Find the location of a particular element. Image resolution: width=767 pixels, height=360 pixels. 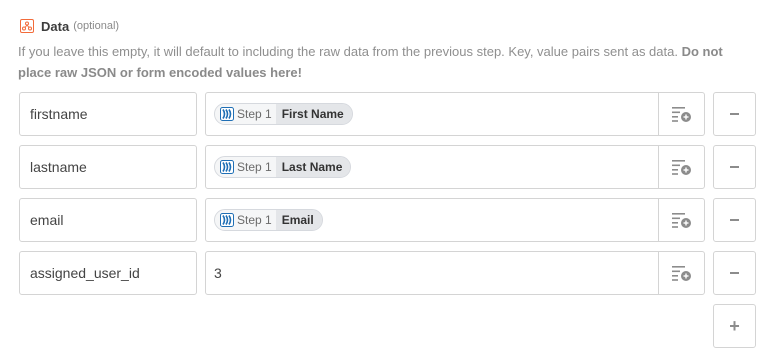

field-token: Step 1 Email is located at coordinates (268, 220).